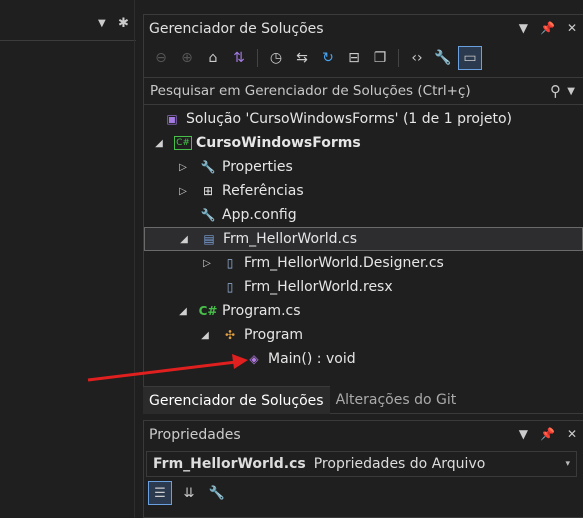 The image size is (583, 518). Describe the element at coordinates (278, 143) in the screenshot. I see `tree-item-label: CursoWindowsForms` at that location.